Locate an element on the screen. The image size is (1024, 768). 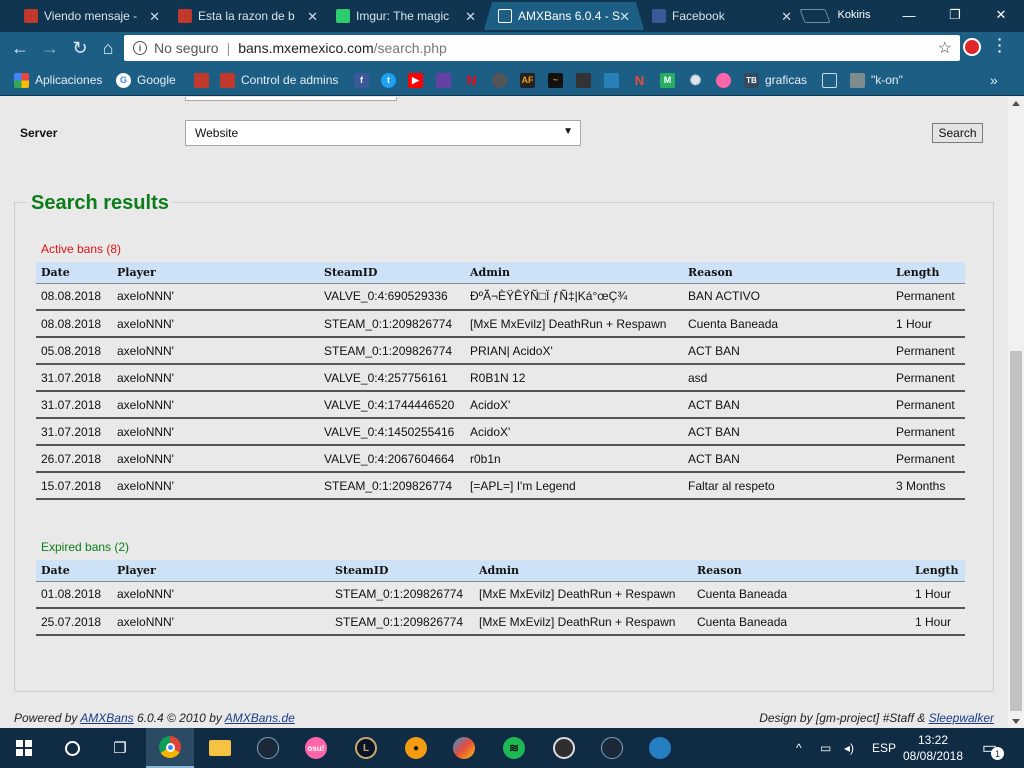
google-g-icon: G is located at coordinates (123, 80).